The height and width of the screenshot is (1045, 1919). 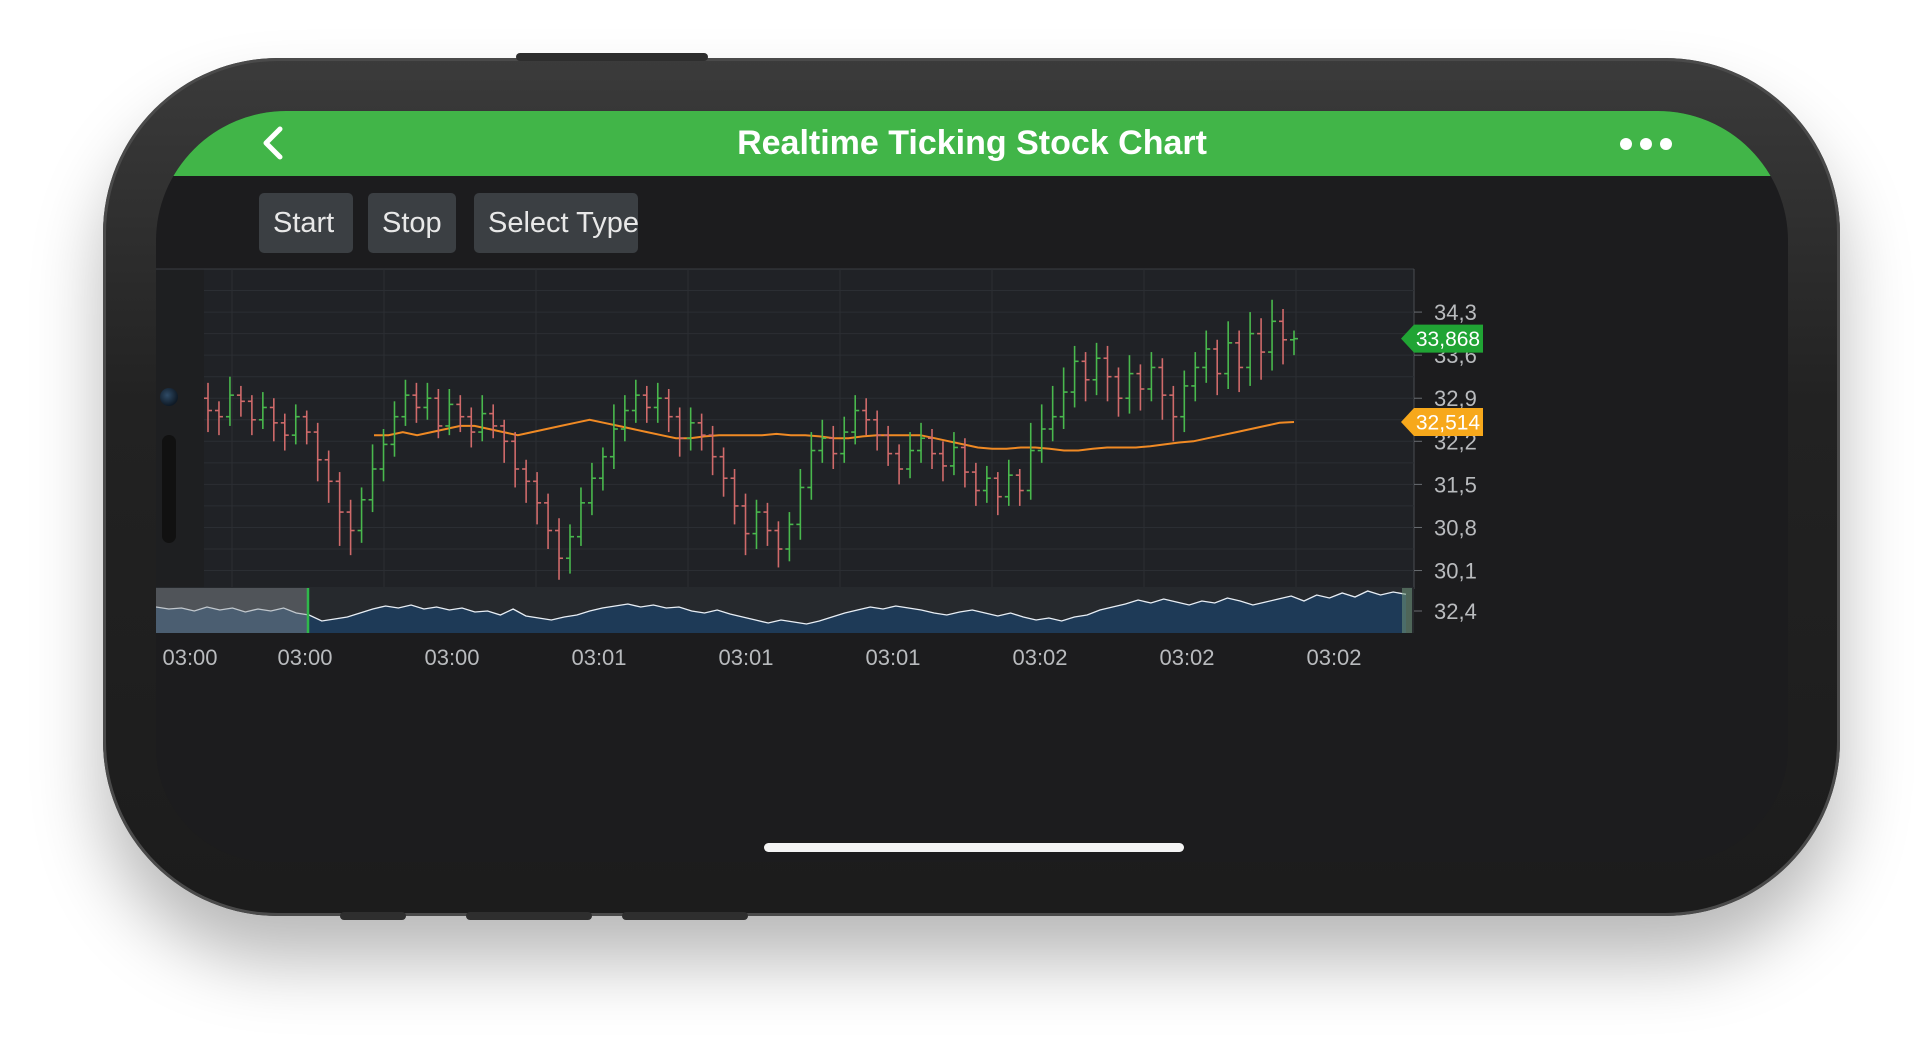 What do you see at coordinates (1448, 339) in the screenshot?
I see `last-price-label: 33,868` at bounding box center [1448, 339].